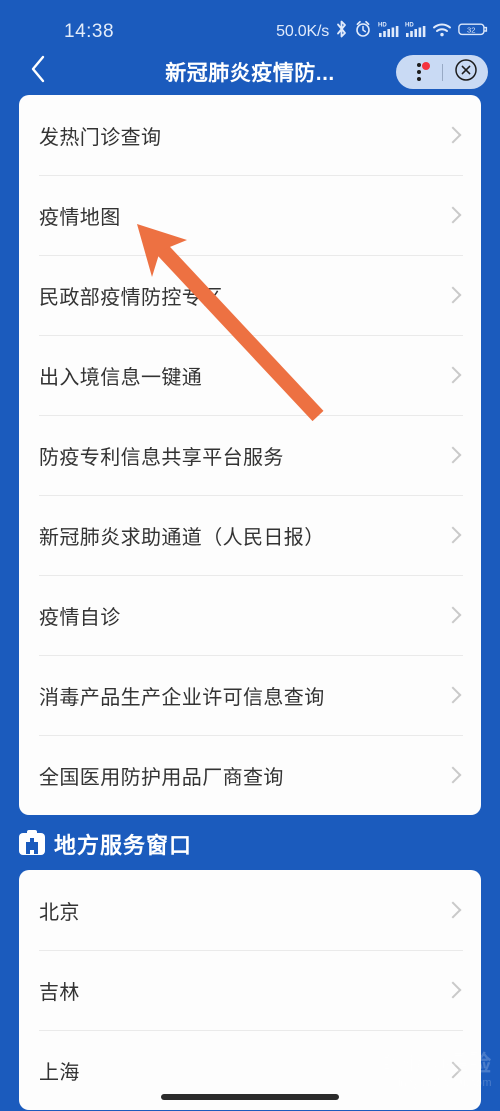  Describe the element at coordinates (250, 615) in the screenshot. I see `list-item: 疫情自诊` at that location.